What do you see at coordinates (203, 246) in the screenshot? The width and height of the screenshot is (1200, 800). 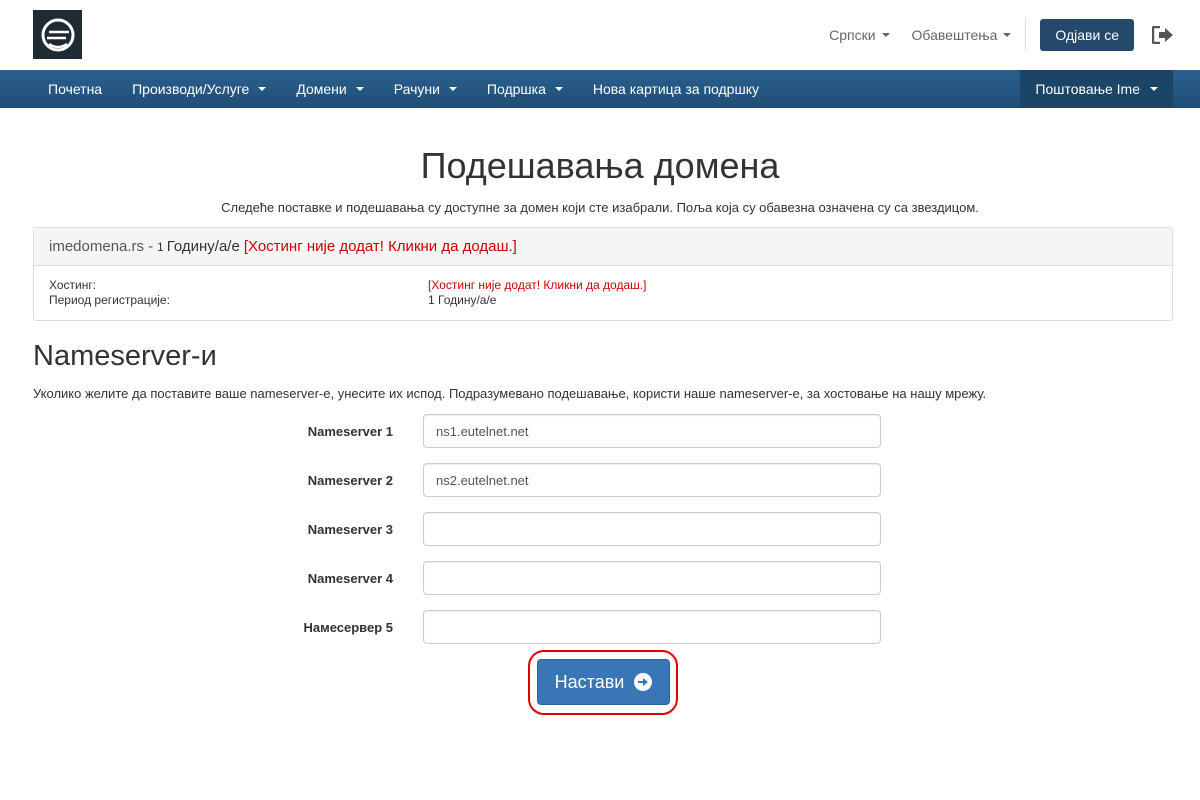 I see `domain-period: Годину/а/е` at bounding box center [203, 246].